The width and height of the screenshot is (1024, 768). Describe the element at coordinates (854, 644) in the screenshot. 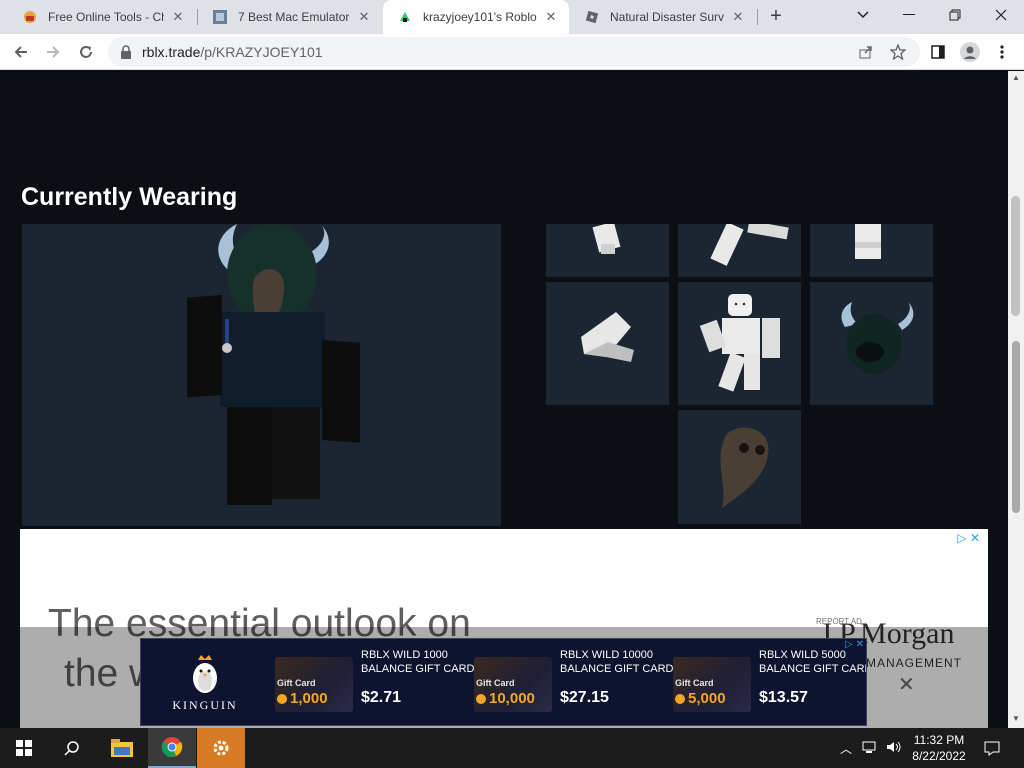

I see `kinguin-adchoices-icon: ▷ ✕` at that location.